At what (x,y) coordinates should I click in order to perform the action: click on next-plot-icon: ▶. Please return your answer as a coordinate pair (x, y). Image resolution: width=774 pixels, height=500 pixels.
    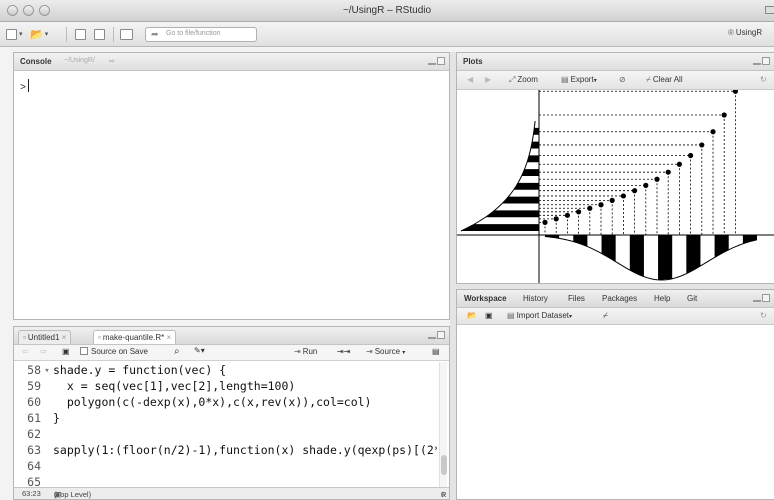
    Looking at the image, I should click on (488, 79).